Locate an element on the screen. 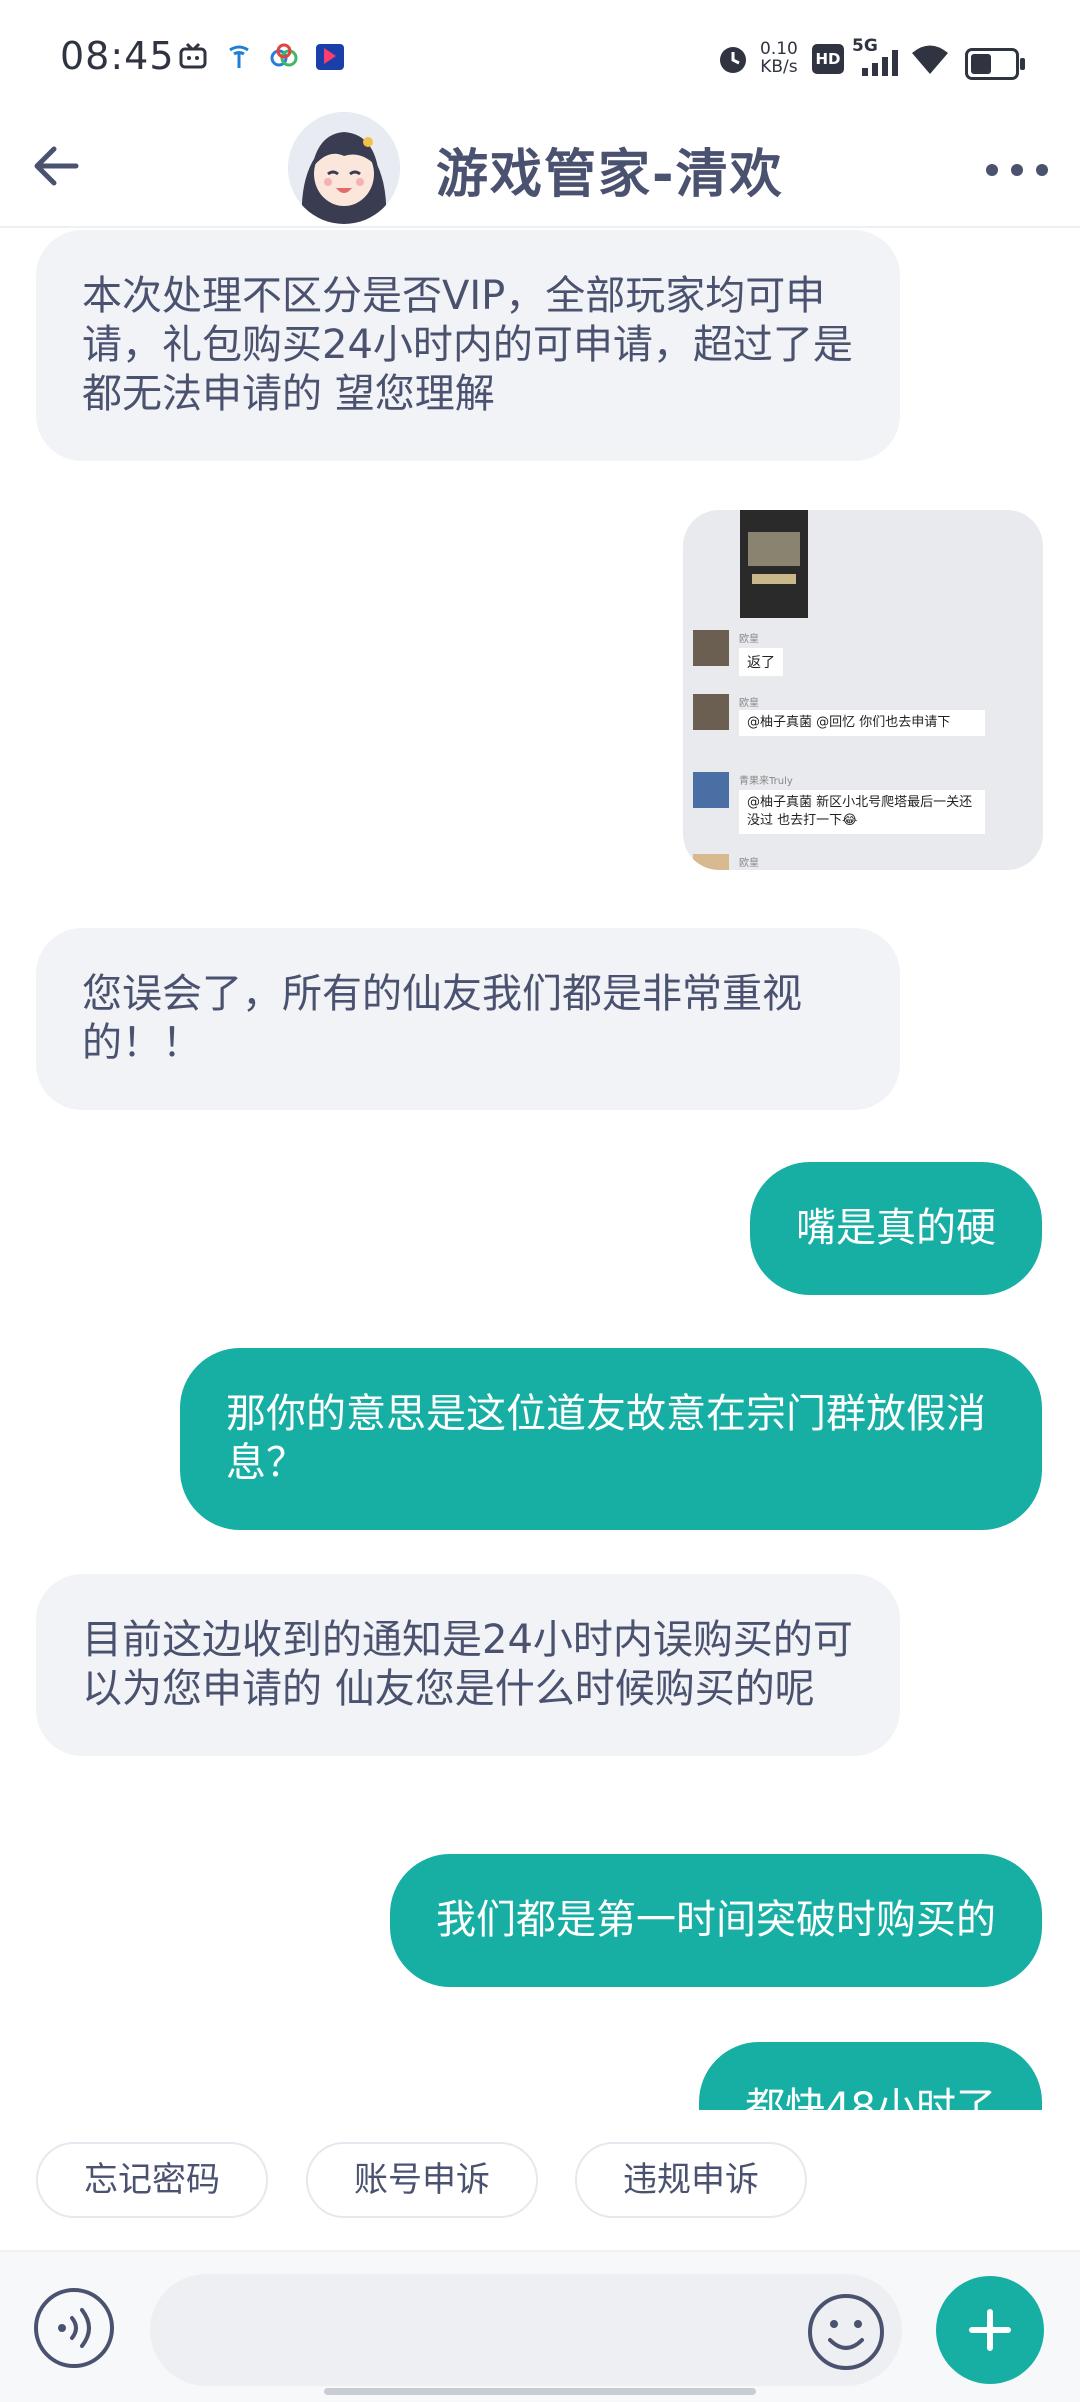 This screenshot has height=2402, width=1080. more-dots-icon is located at coordinates (1017, 170).